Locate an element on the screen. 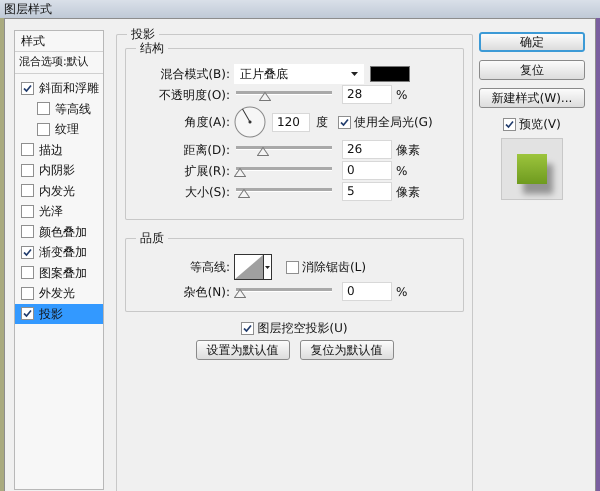 Image resolution: width=600 pixels, height=491 pixels. style-list-item: 颜色叠加 is located at coordinates (59, 232).